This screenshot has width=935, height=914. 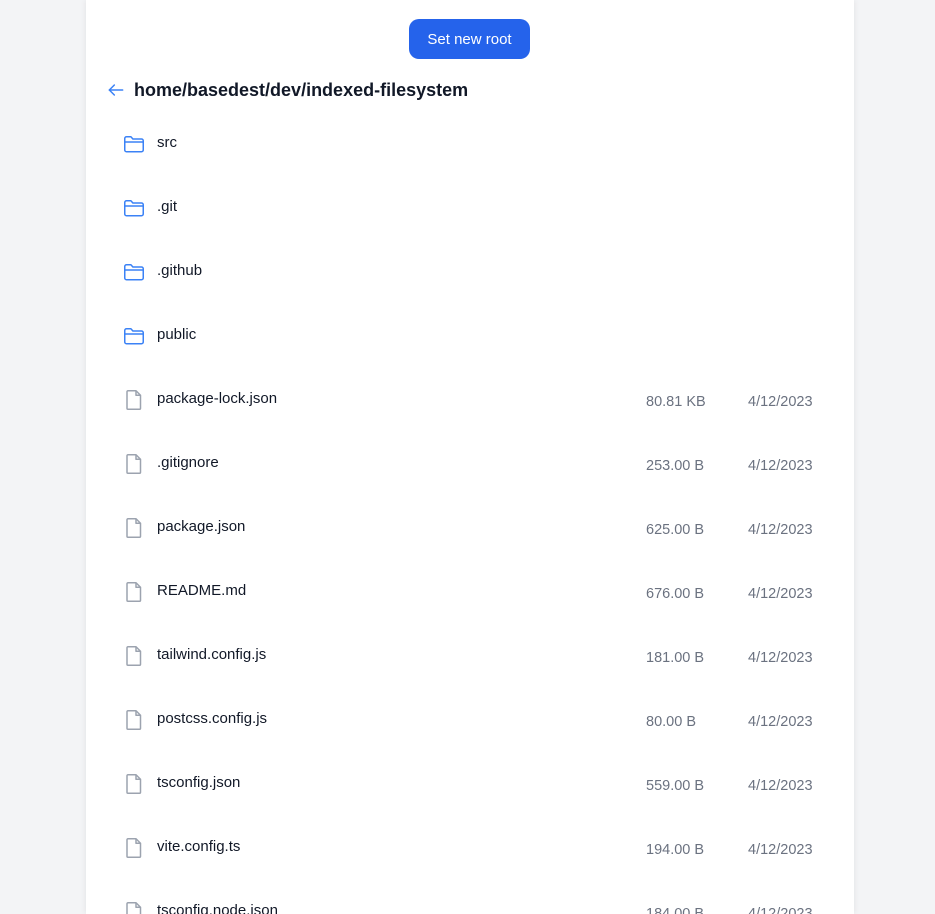 What do you see at coordinates (470, 272) in the screenshot?
I see `folder-row: .github` at bounding box center [470, 272].